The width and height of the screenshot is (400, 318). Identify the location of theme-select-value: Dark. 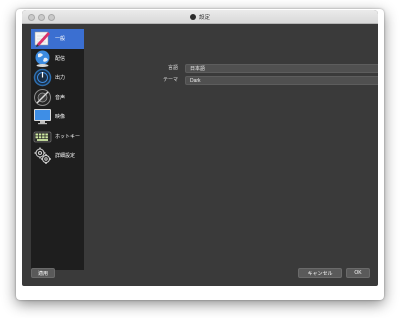
(195, 81).